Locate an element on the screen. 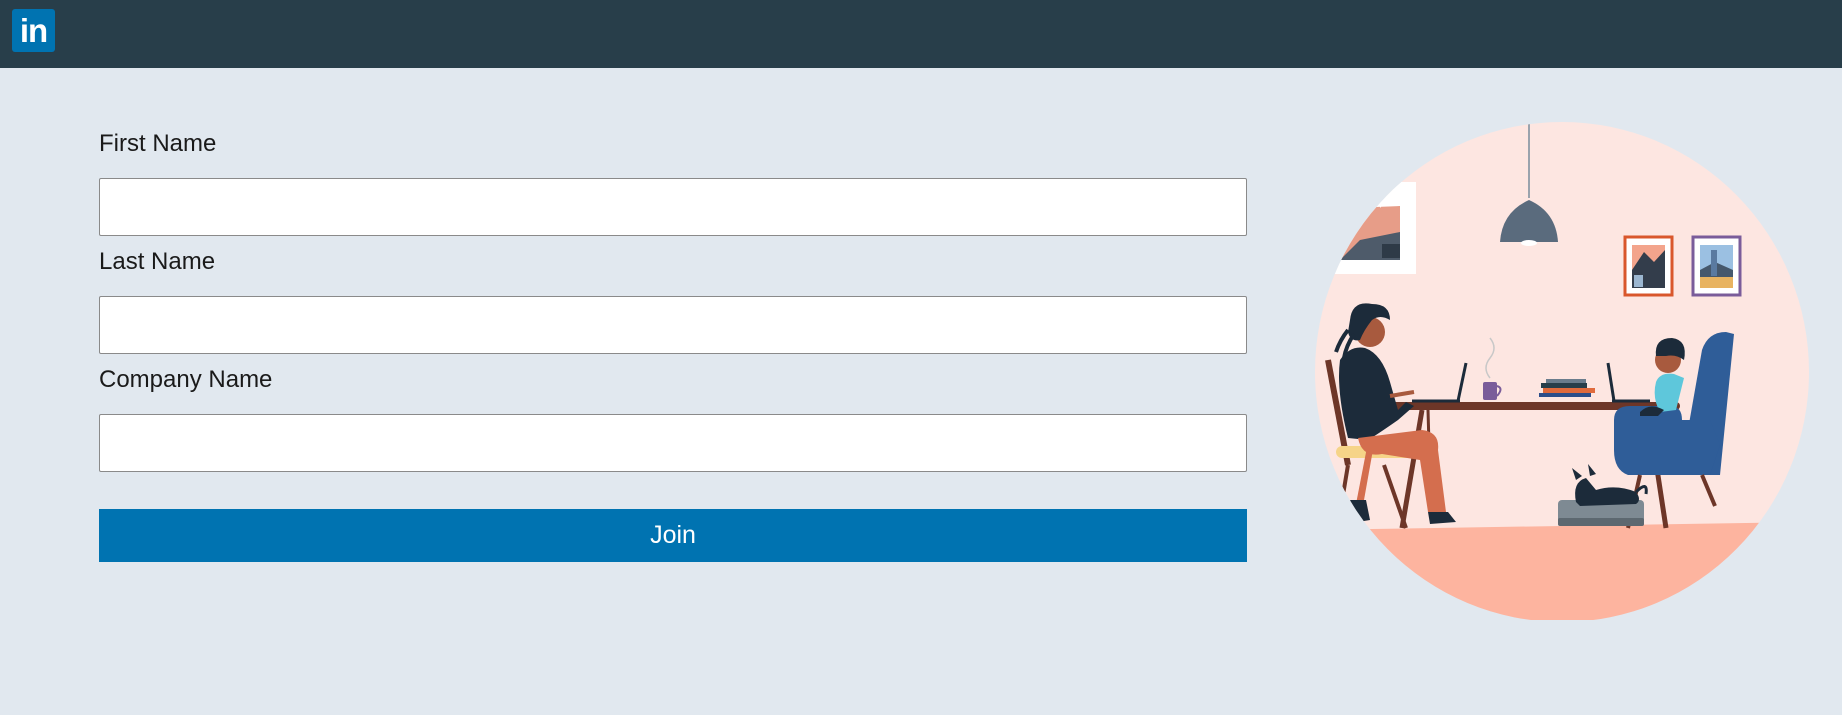  last-name-label: Last Name is located at coordinates (157, 261).